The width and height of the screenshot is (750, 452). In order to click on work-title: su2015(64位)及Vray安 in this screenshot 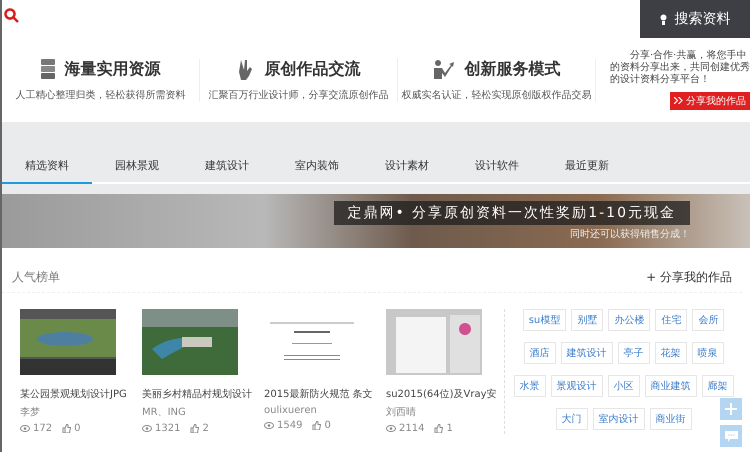, I will do `click(445, 394)`.